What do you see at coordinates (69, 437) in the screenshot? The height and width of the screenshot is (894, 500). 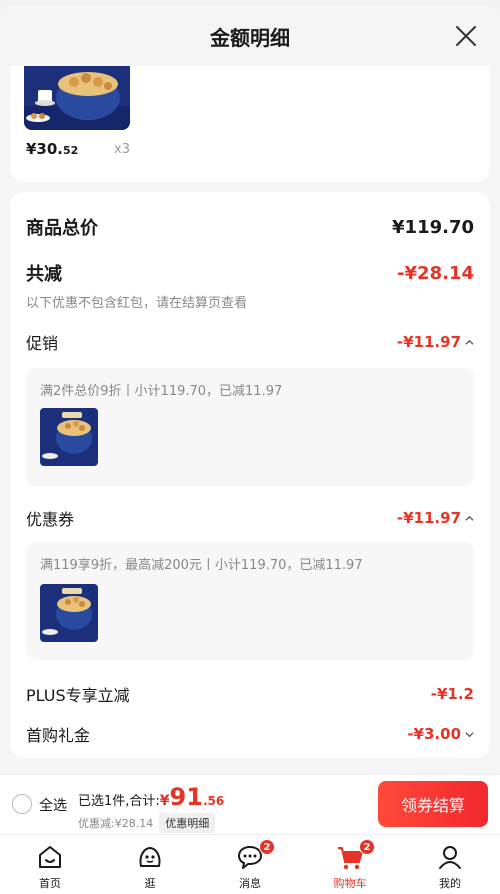 I see `promo-product-thumb` at bounding box center [69, 437].